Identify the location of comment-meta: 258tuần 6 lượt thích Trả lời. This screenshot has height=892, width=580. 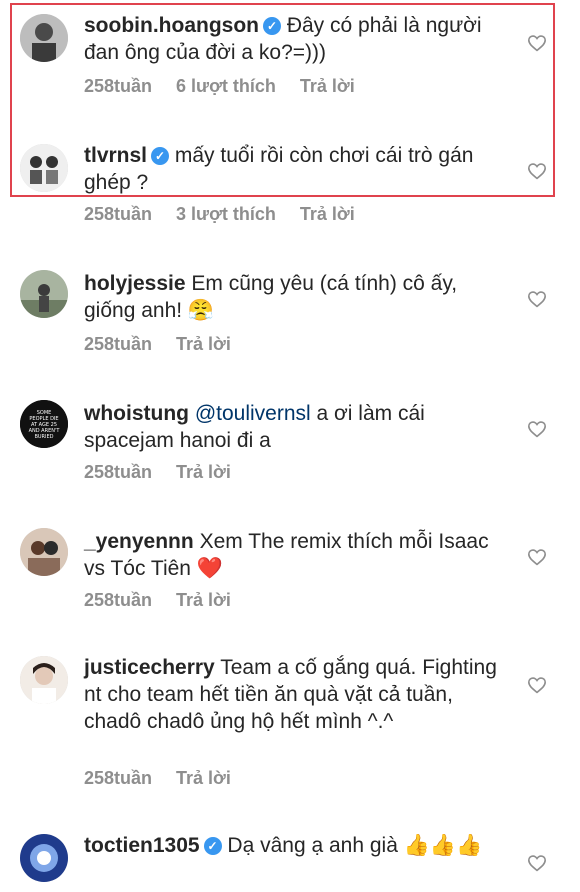
(231, 86).